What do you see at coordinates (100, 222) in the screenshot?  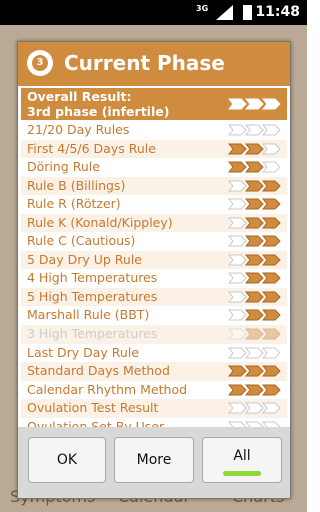 I see `rule-label: Rule K (Konald/Kippley)` at bounding box center [100, 222].